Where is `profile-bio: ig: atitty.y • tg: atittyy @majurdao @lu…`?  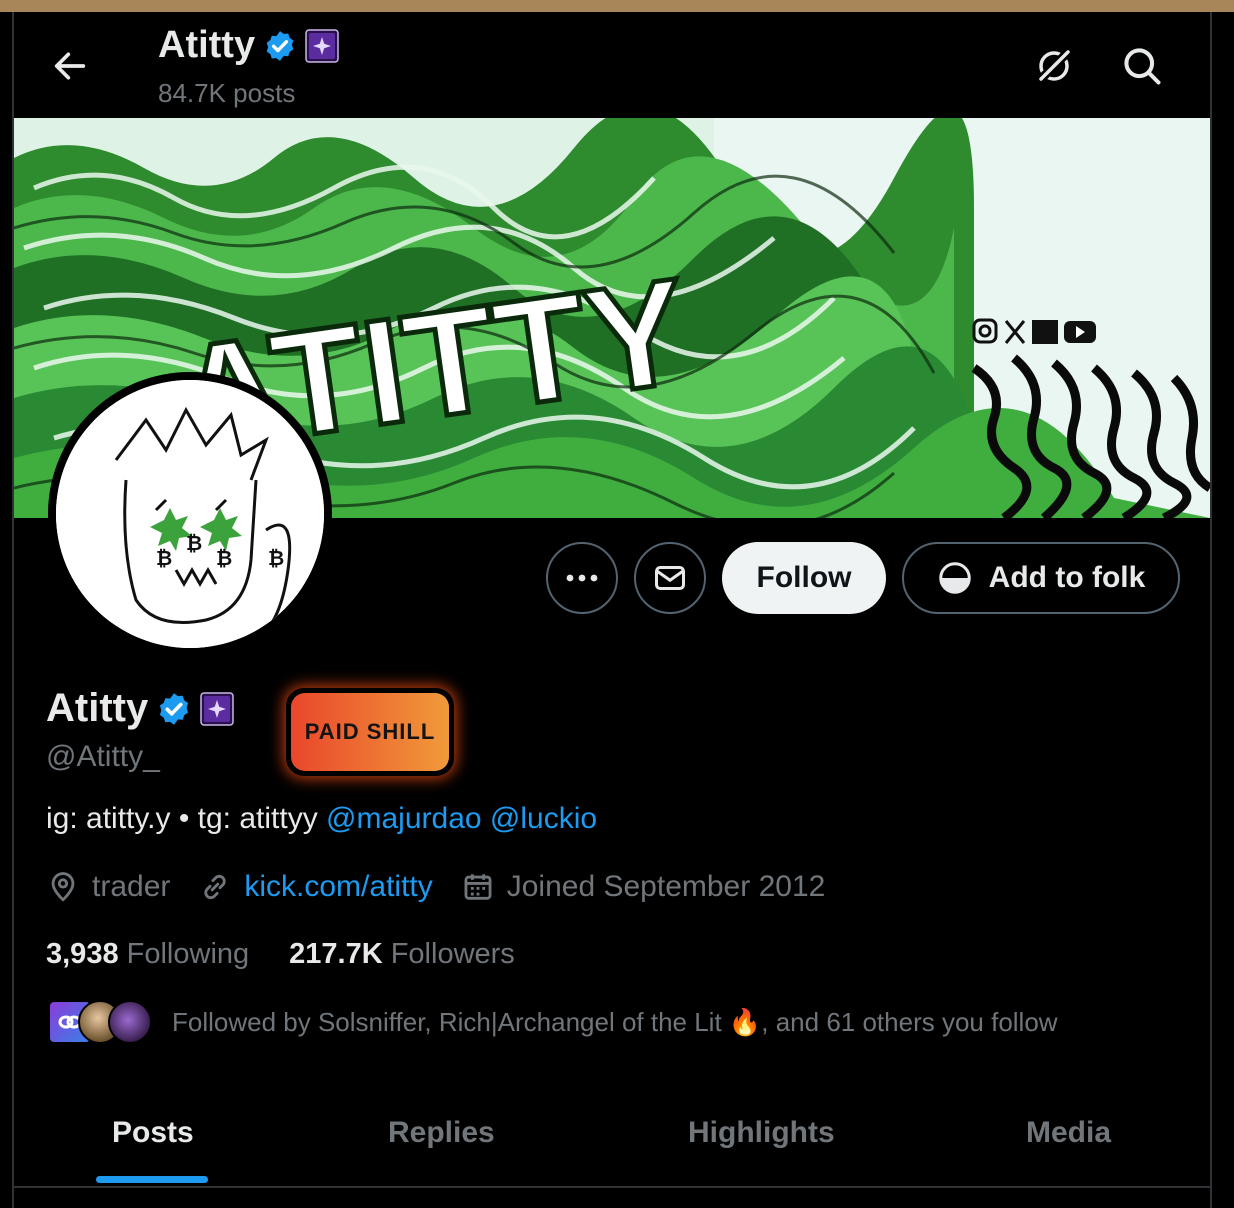 profile-bio: ig: atitty.y • tg: atittyy @majurdao @lu… is located at coordinates (321, 819).